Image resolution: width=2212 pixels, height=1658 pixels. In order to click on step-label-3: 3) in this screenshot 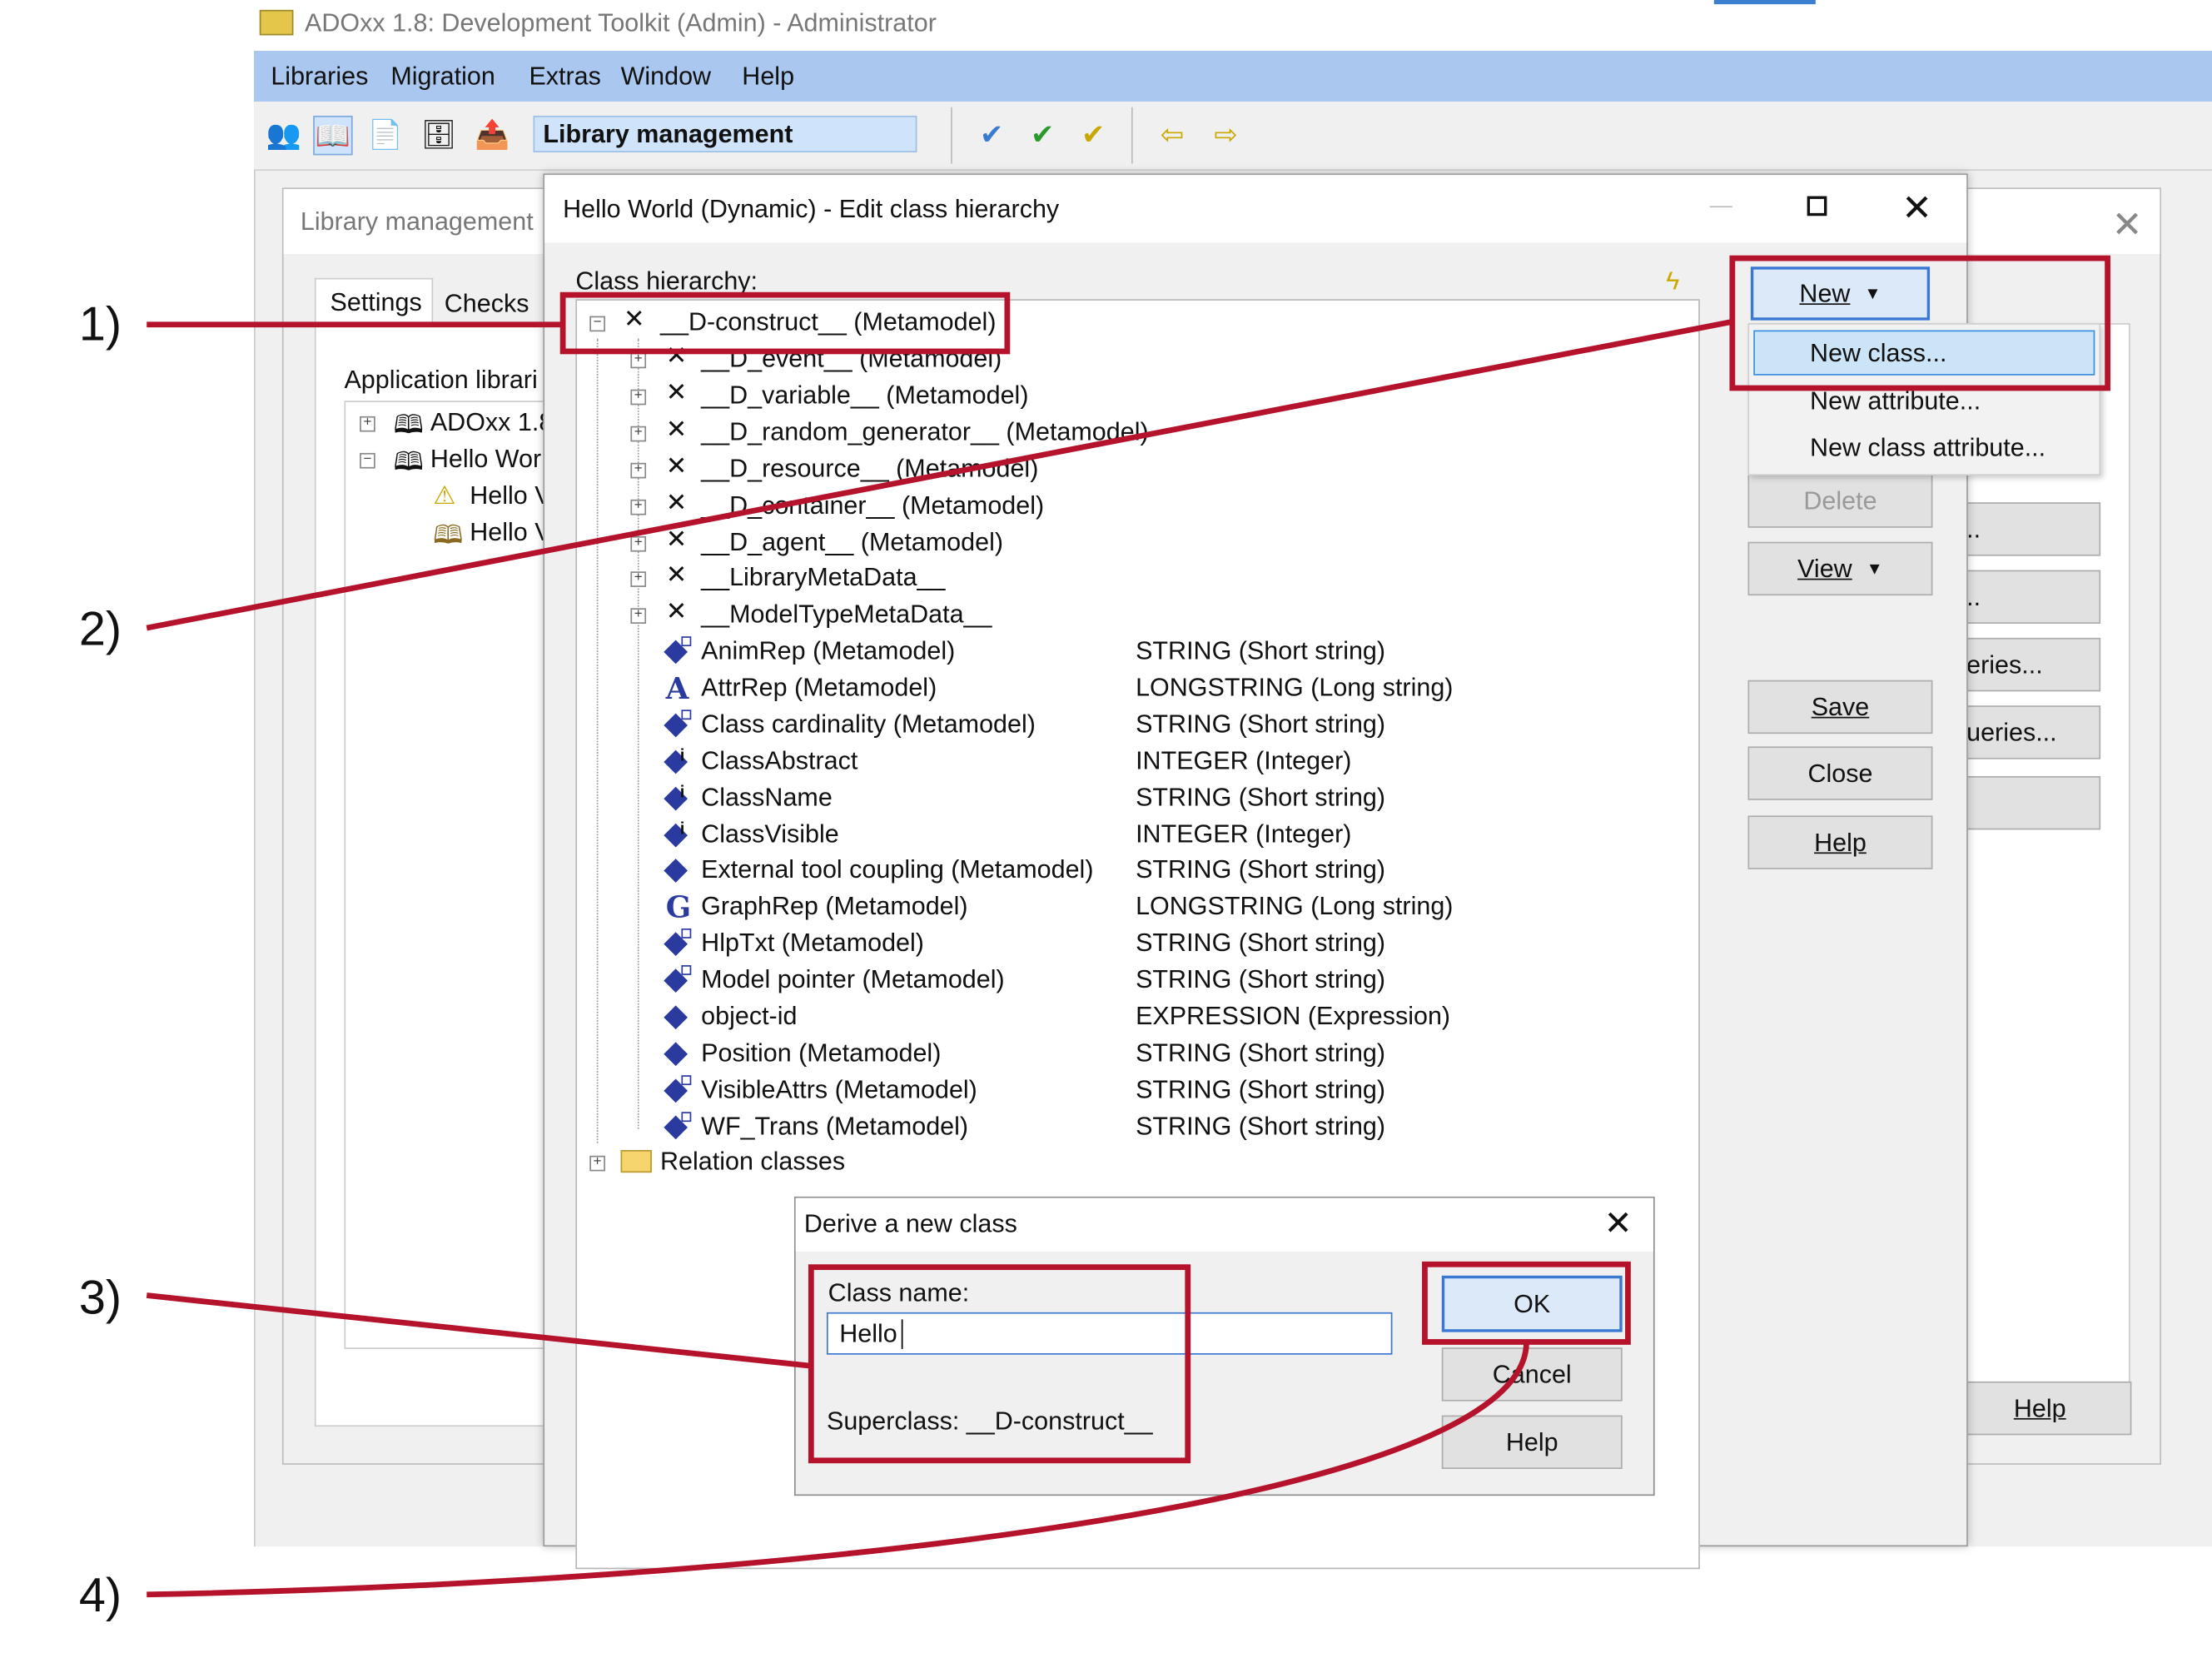, I will do `click(100, 1298)`.